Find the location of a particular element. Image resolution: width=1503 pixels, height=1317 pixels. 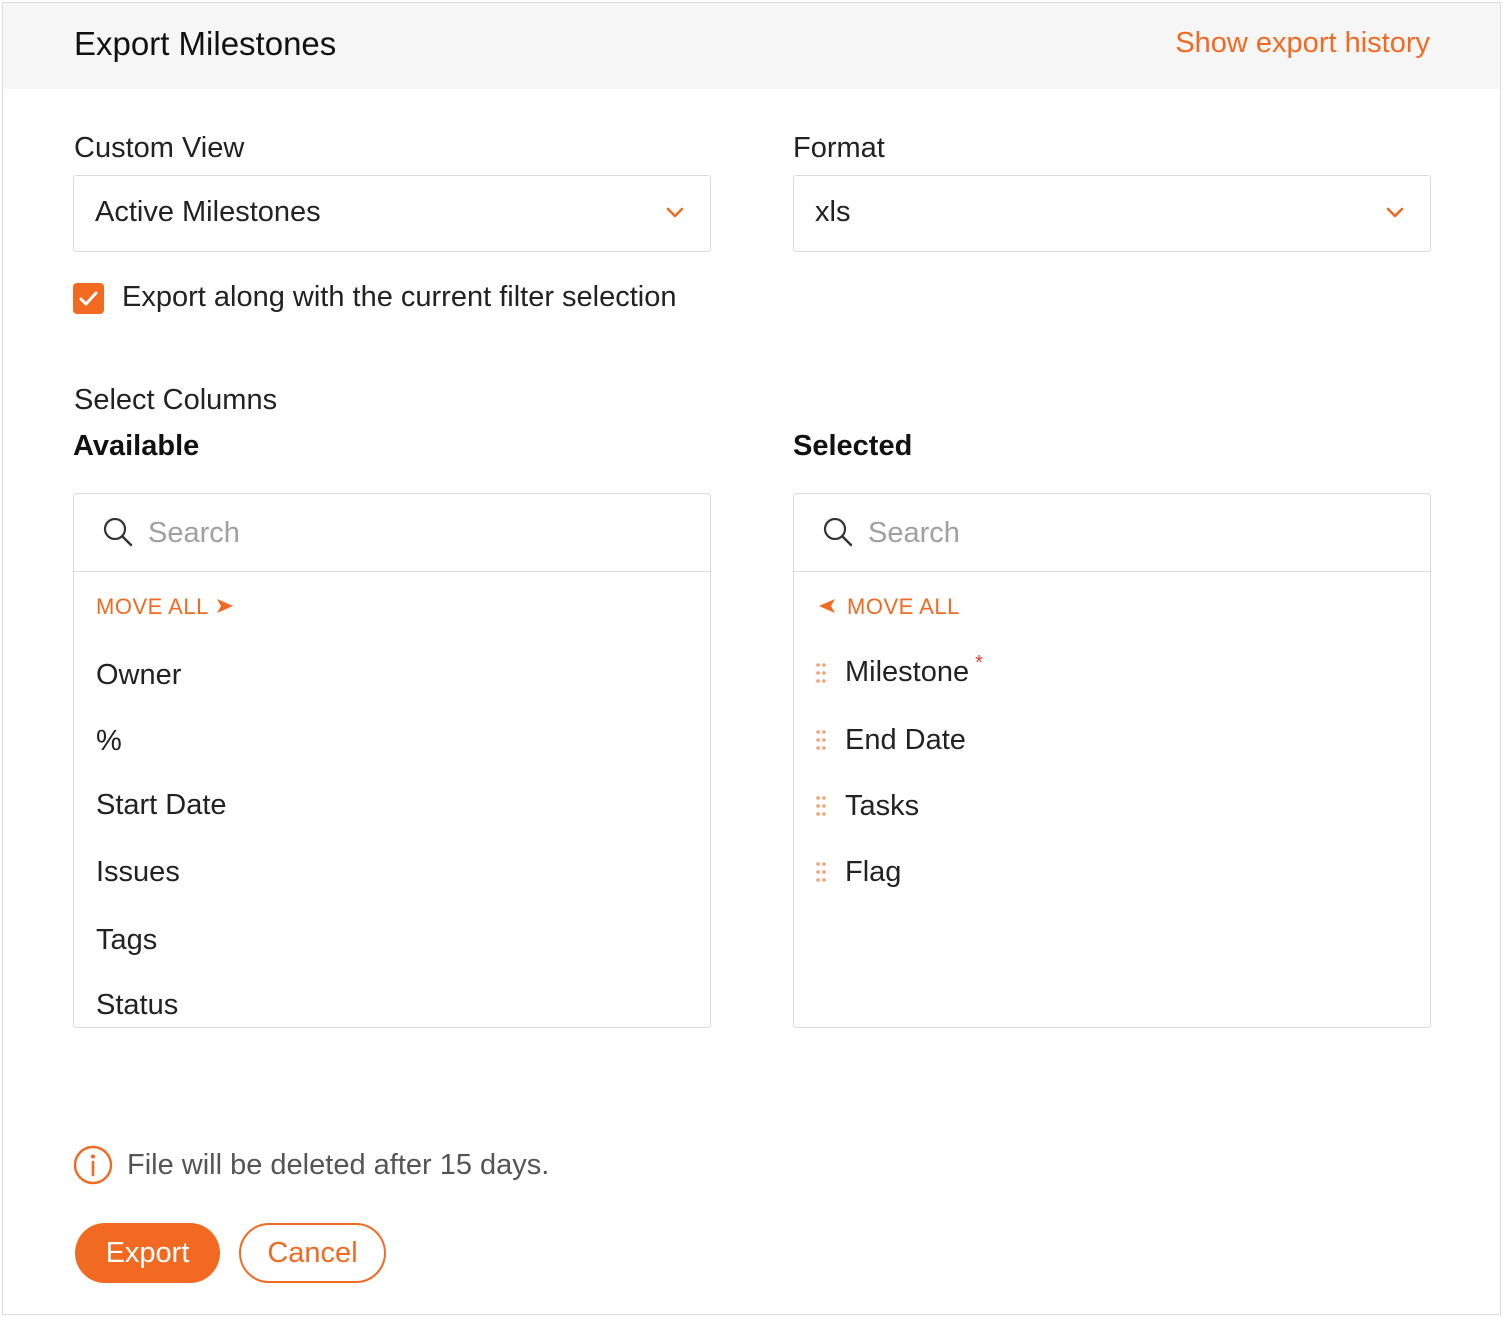

selected-item-milestone: Milestone * is located at coordinates (914, 670).